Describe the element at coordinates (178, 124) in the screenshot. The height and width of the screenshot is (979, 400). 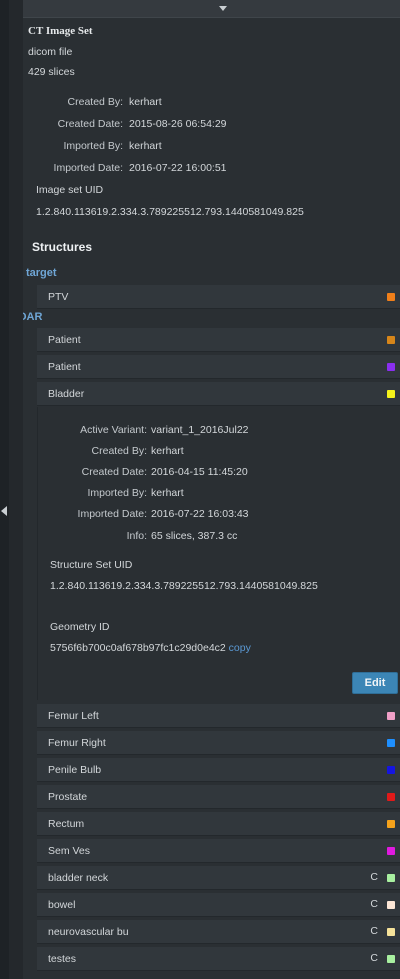
I see `field-value: 2015-08-26 06:54:29` at that location.